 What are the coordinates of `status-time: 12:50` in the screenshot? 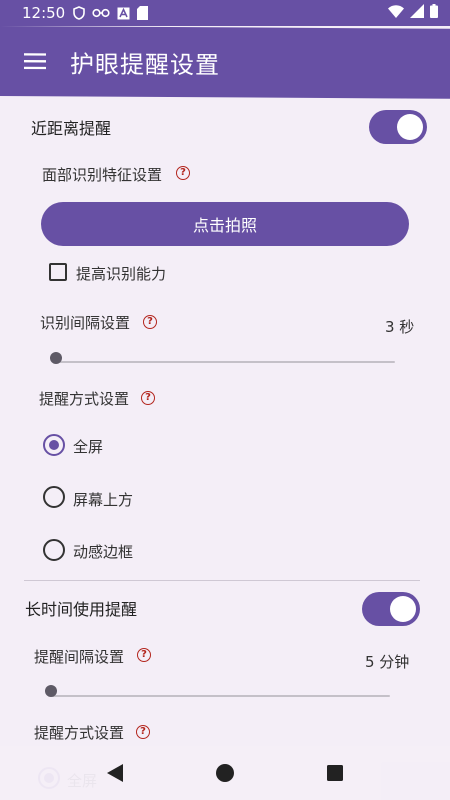 It's located at (44, 13).